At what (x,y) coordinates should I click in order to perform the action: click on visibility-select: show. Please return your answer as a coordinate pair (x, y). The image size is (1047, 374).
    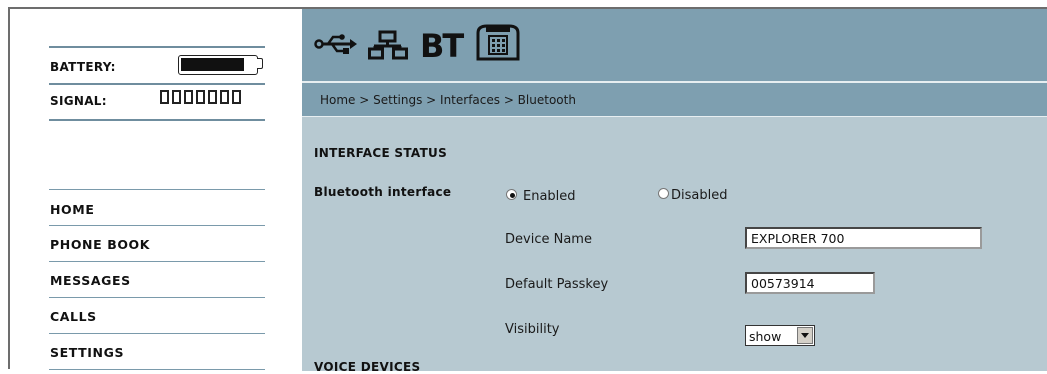
    Looking at the image, I should click on (780, 335).